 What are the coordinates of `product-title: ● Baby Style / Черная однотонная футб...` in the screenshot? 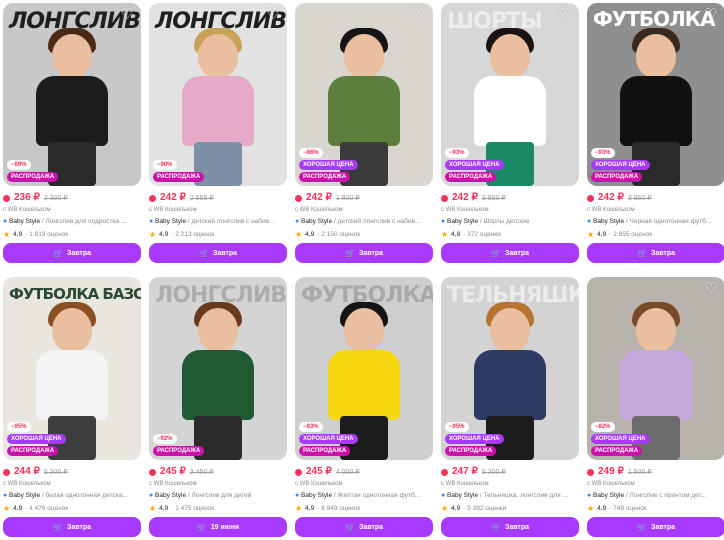 It's located at (655, 222).